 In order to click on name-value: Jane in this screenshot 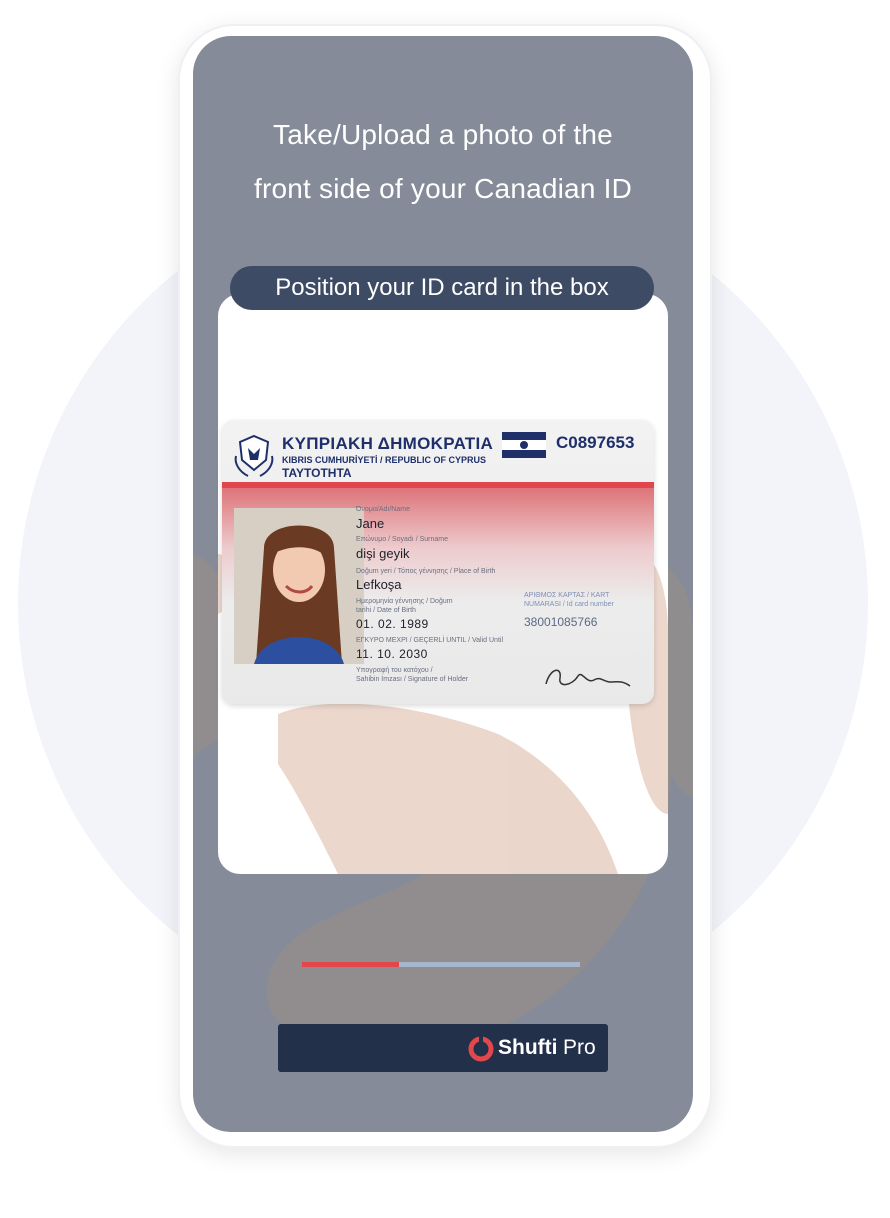, I will do `click(370, 523)`.